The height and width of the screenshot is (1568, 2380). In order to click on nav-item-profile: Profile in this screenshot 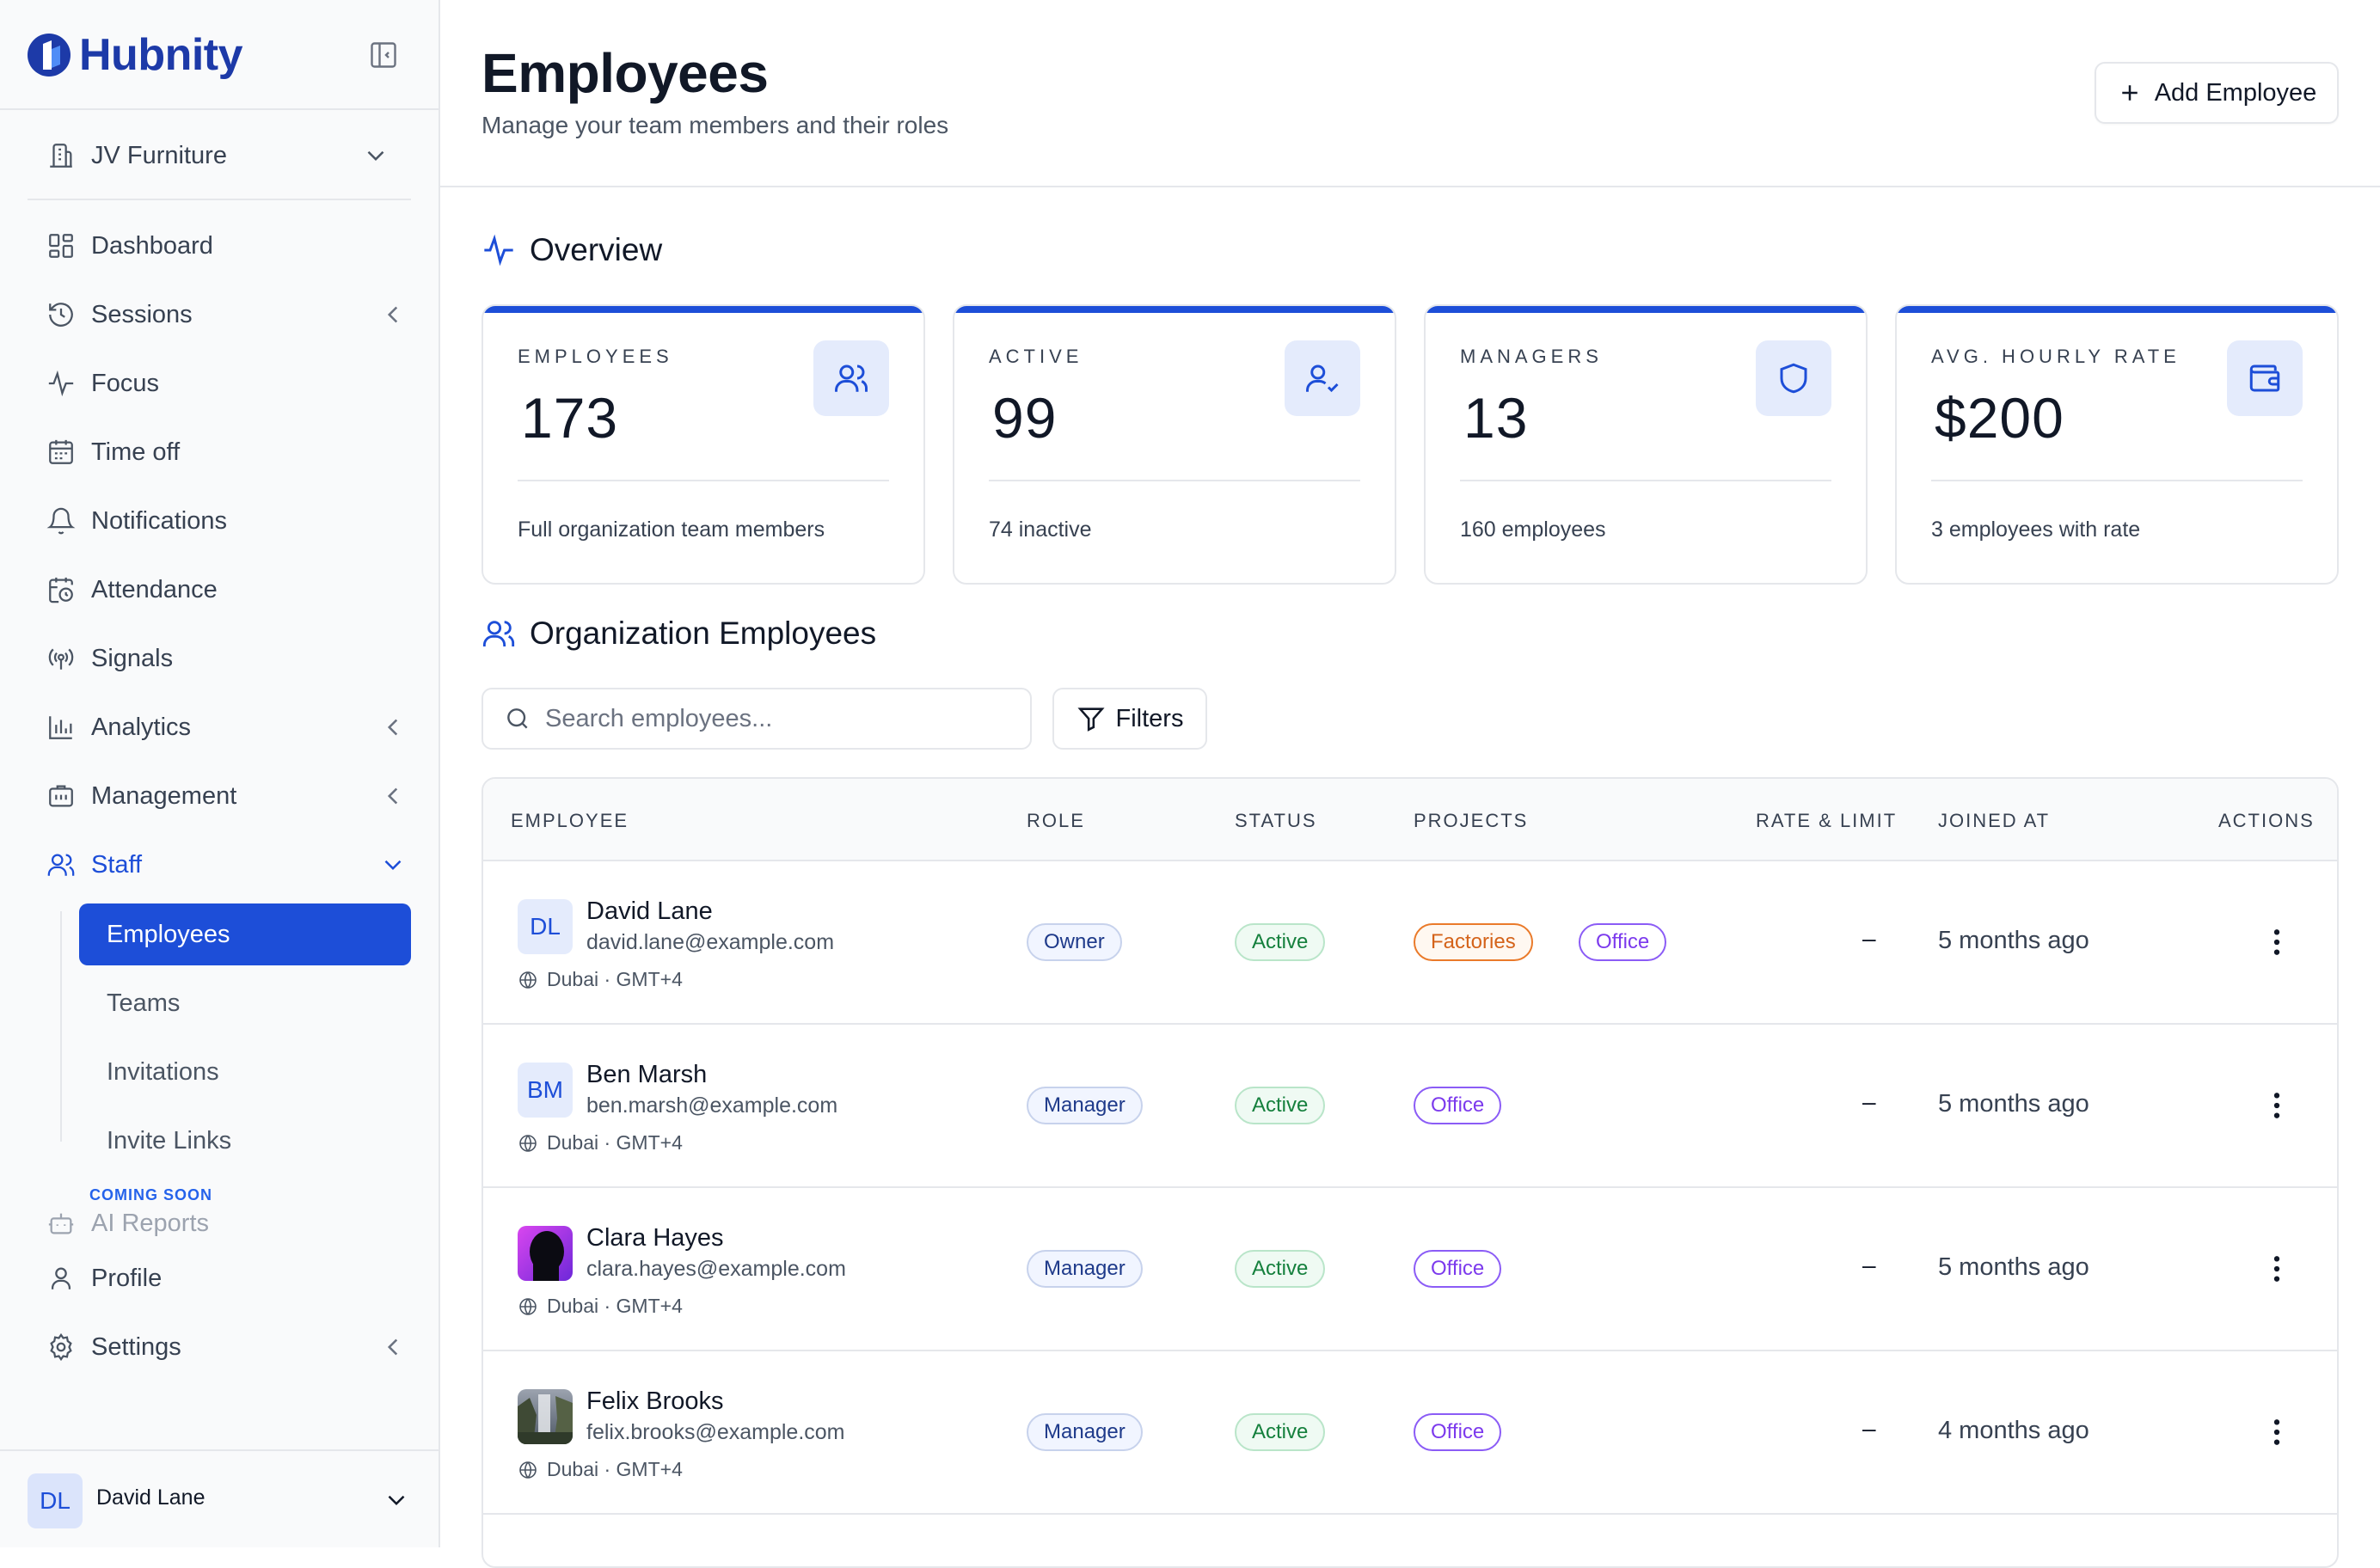, I will do `click(227, 1278)`.